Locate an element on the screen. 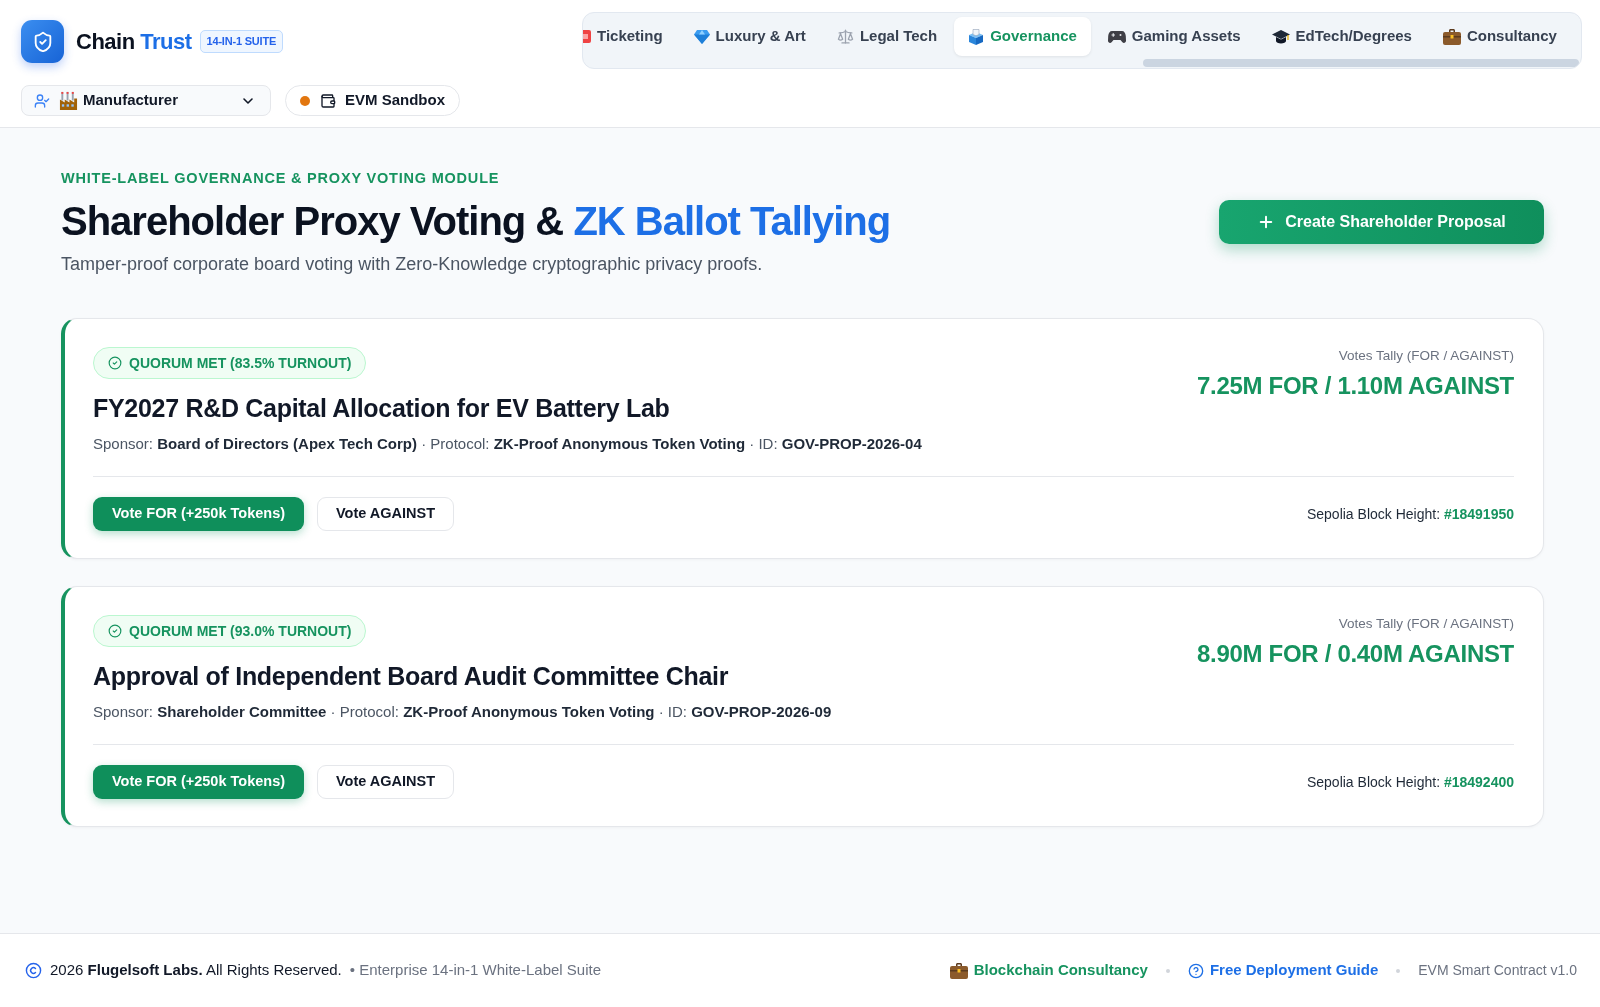 This screenshot has height=1007, width=1600. vote-tally: 7.25M FOR / 1.10M AGAINST is located at coordinates (1355, 386).